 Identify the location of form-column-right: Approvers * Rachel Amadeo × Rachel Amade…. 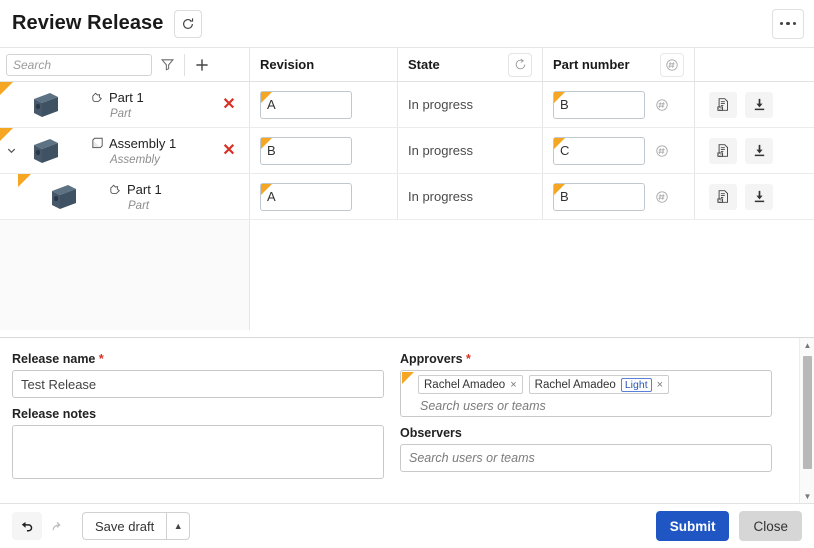
(596, 417).